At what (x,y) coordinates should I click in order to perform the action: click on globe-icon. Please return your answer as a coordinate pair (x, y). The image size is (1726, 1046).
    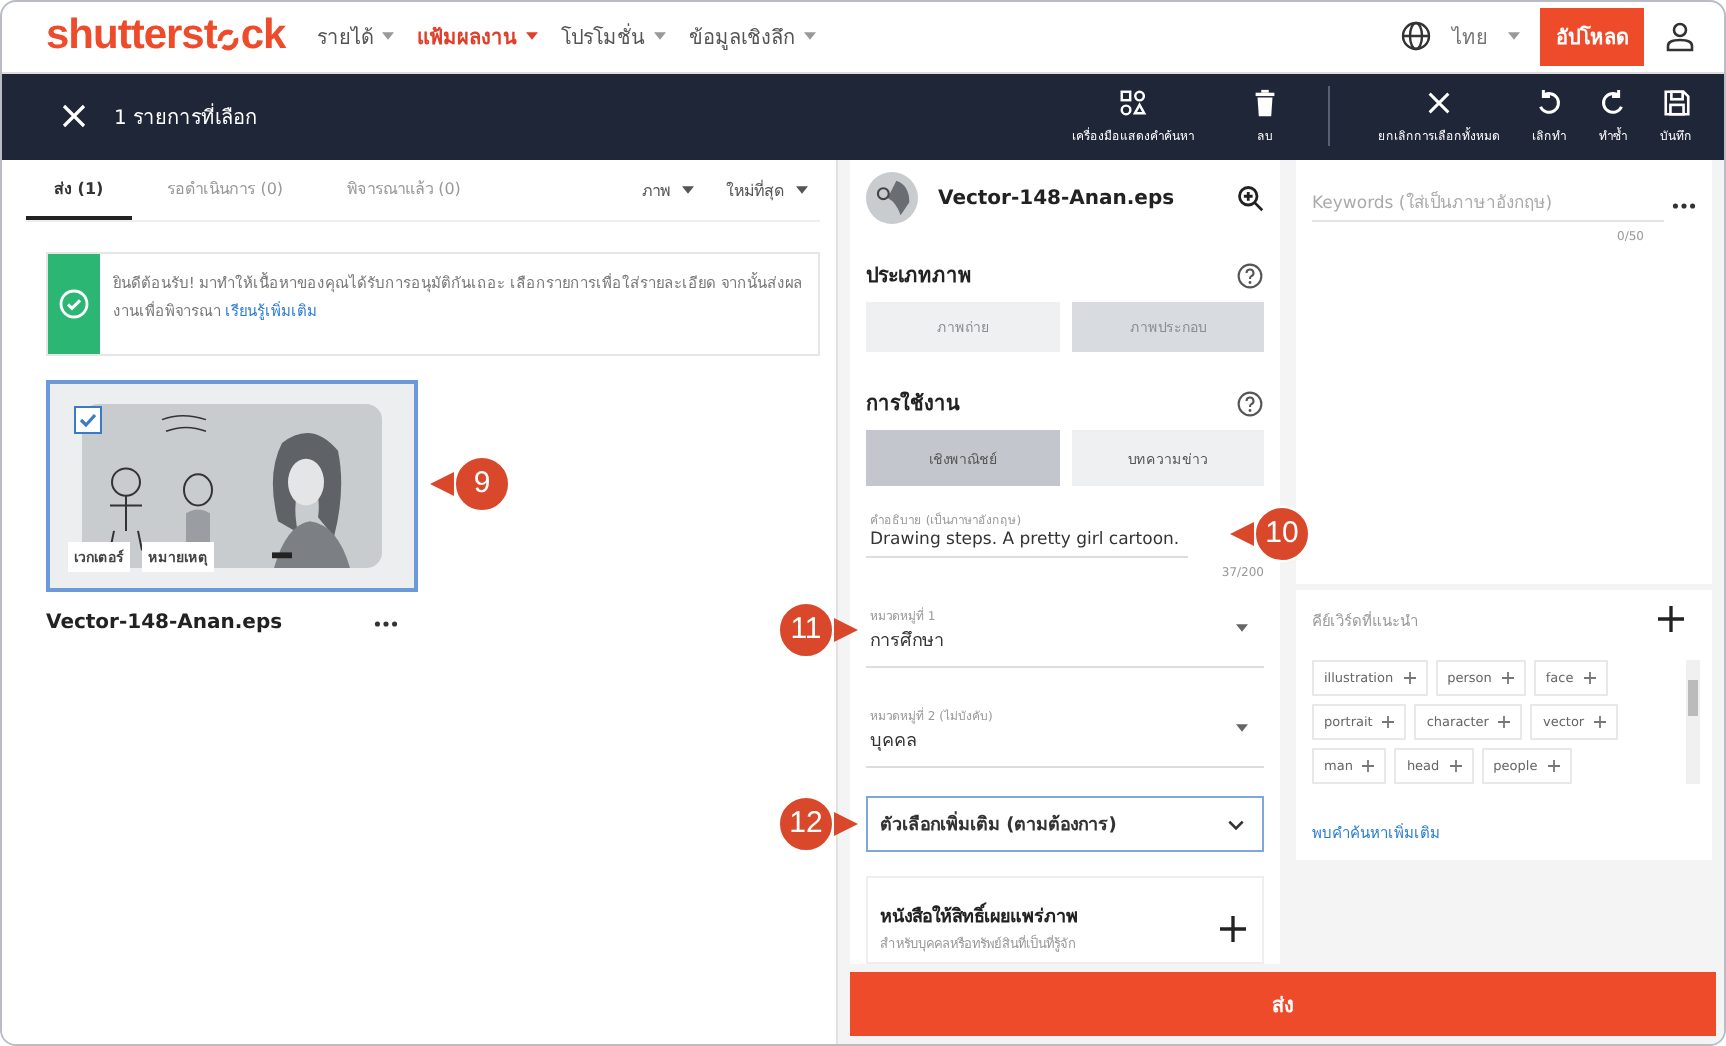
    Looking at the image, I should click on (1416, 36).